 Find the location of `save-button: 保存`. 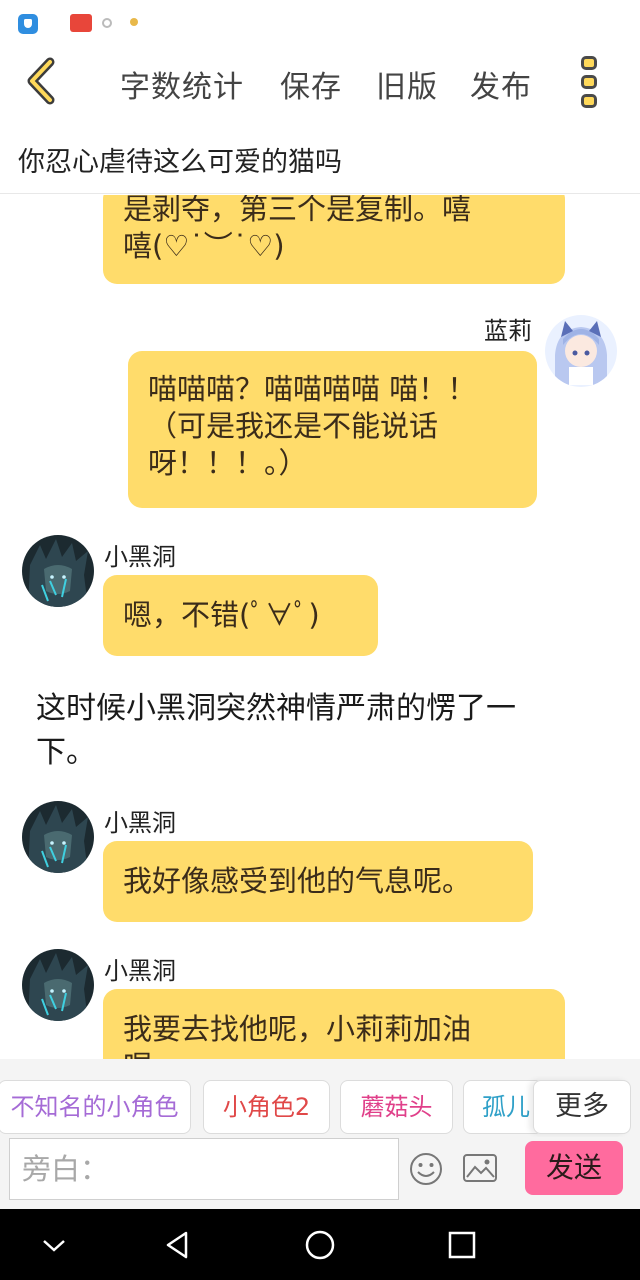

save-button: 保存 is located at coordinates (311, 84).